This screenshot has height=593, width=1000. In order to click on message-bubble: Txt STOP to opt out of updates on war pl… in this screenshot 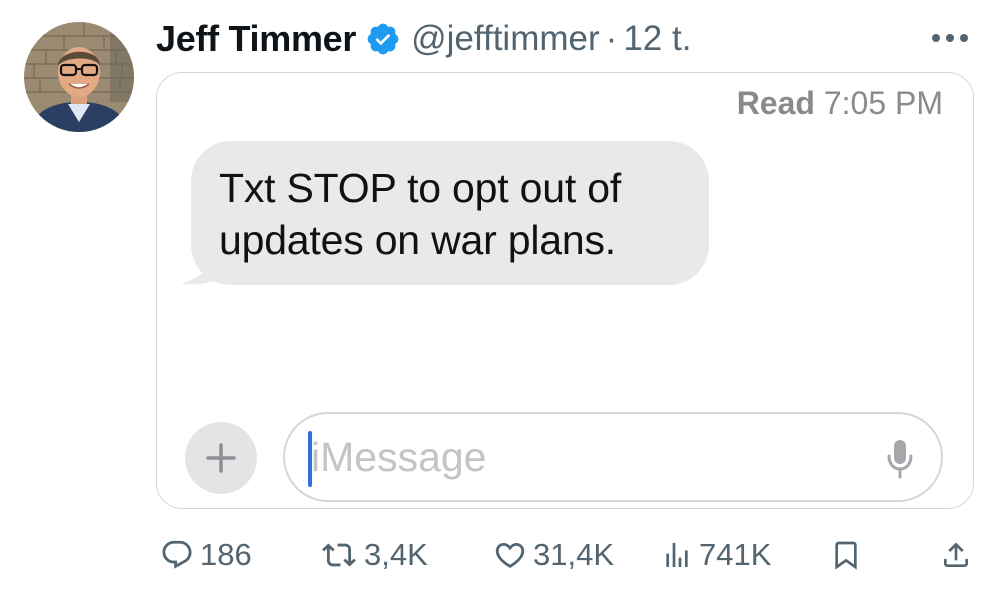, I will do `click(449, 216)`.